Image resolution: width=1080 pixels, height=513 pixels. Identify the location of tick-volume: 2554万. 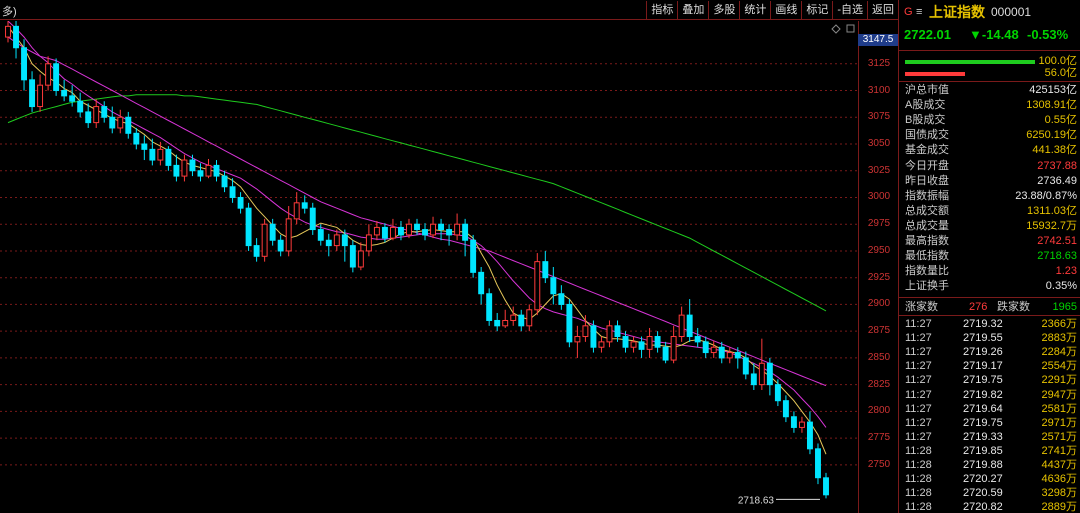
(1059, 366).